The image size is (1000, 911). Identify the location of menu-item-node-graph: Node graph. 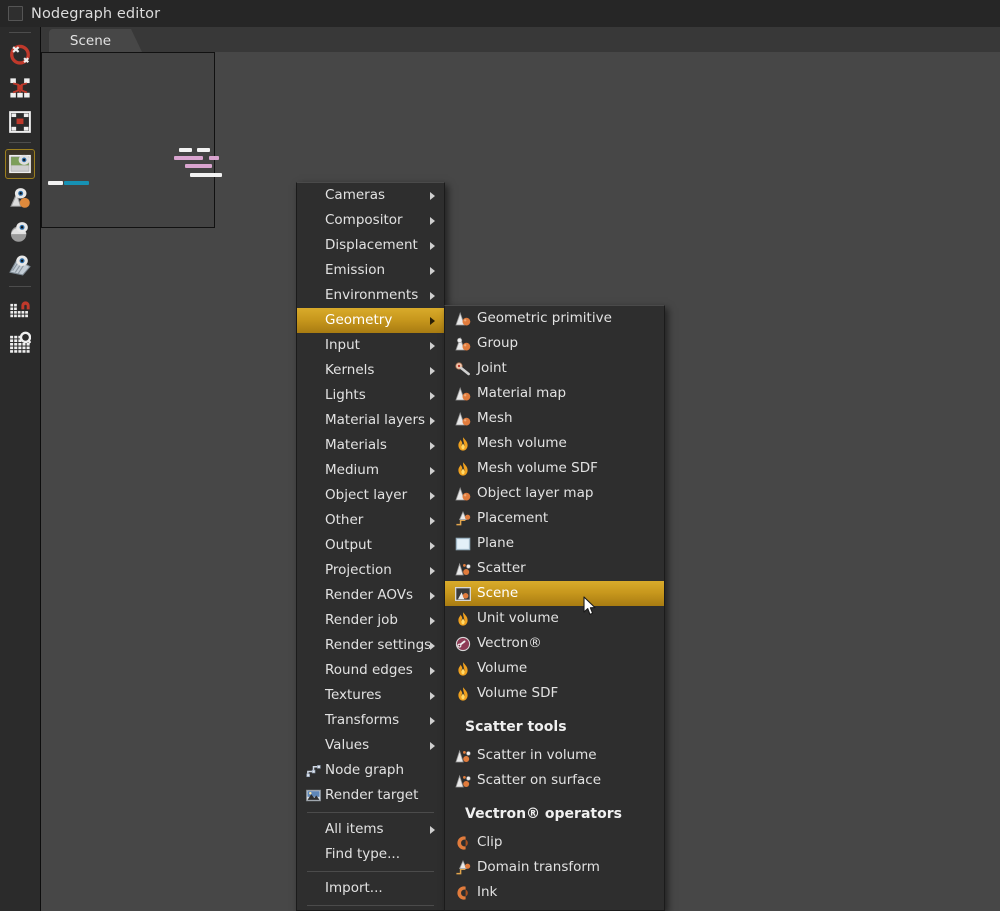
(370, 770).